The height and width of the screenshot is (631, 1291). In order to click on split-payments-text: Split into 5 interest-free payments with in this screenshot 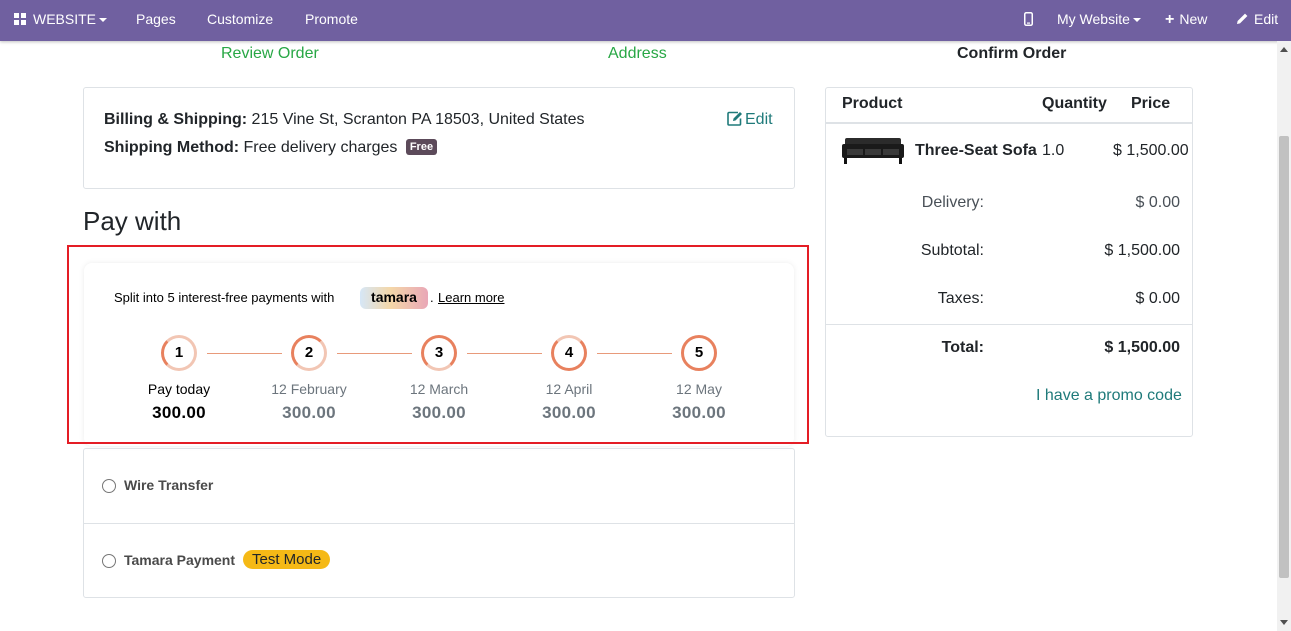, I will do `click(224, 297)`.